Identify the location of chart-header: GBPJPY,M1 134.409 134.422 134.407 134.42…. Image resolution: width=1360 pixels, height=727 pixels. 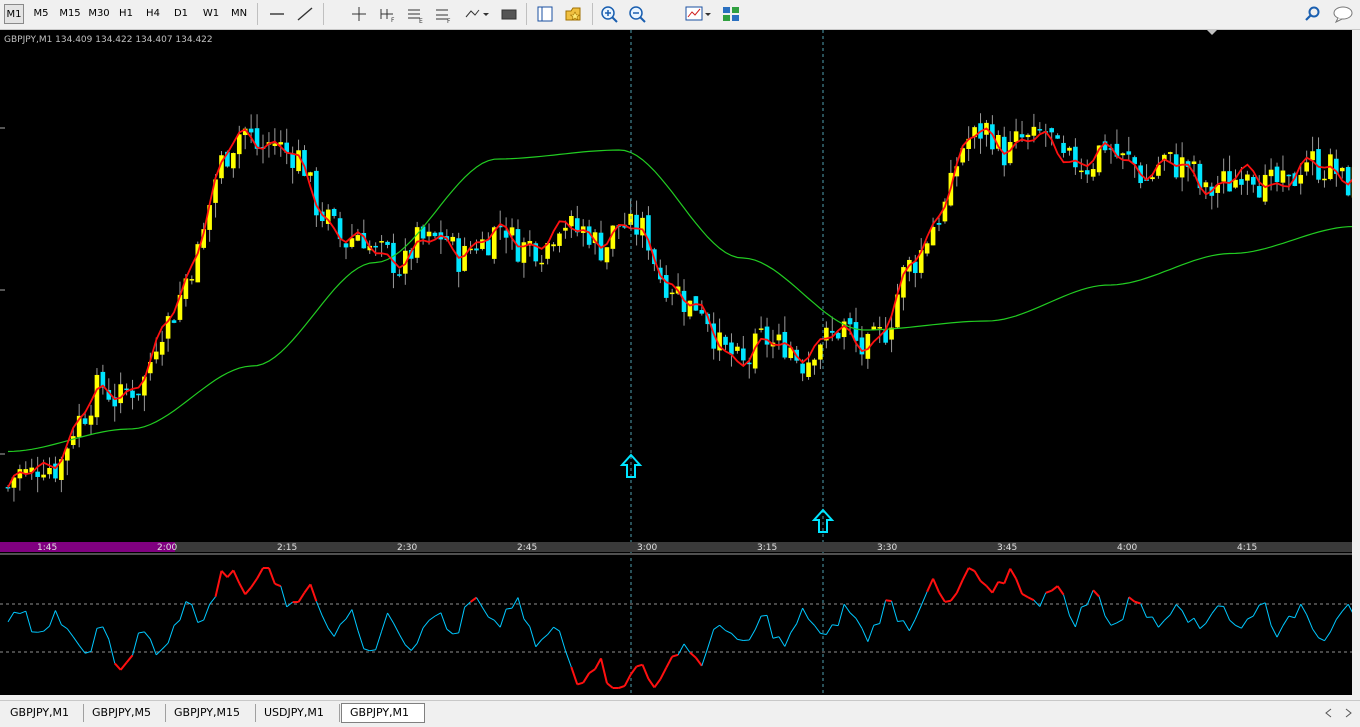
(108, 40).